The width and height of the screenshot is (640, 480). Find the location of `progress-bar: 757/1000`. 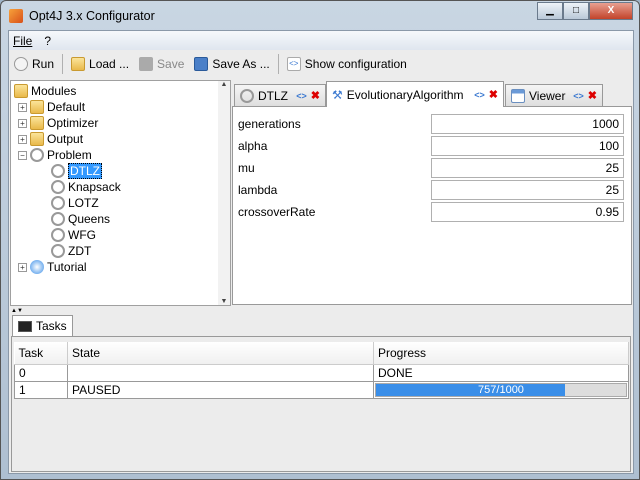

progress-bar: 757/1000 is located at coordinates (501, 389).